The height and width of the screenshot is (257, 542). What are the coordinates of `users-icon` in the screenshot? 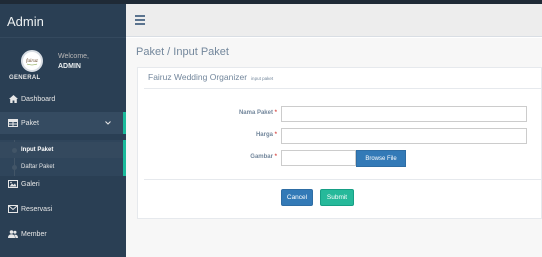 It's located at (13, 234).